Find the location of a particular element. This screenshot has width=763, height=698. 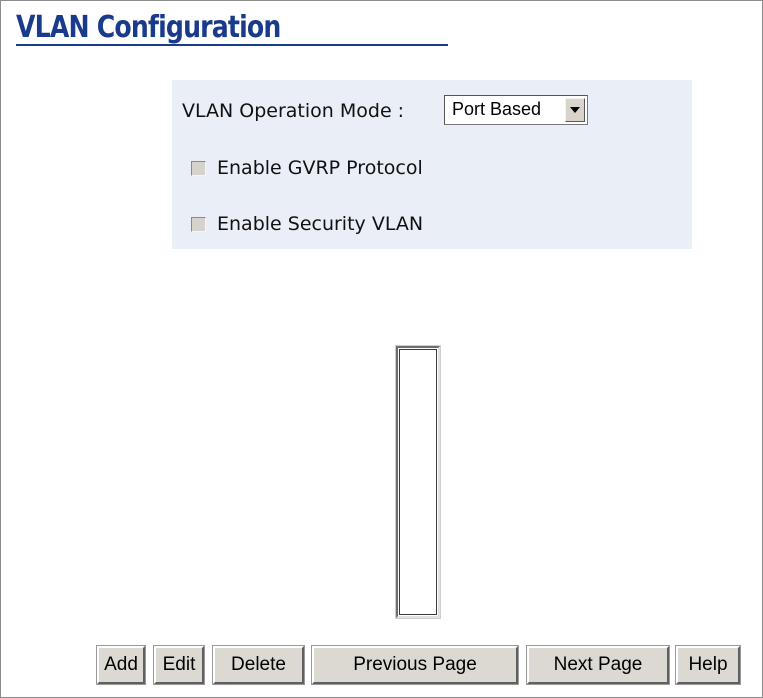

add-button: Add is located at coordinates (121, 665).